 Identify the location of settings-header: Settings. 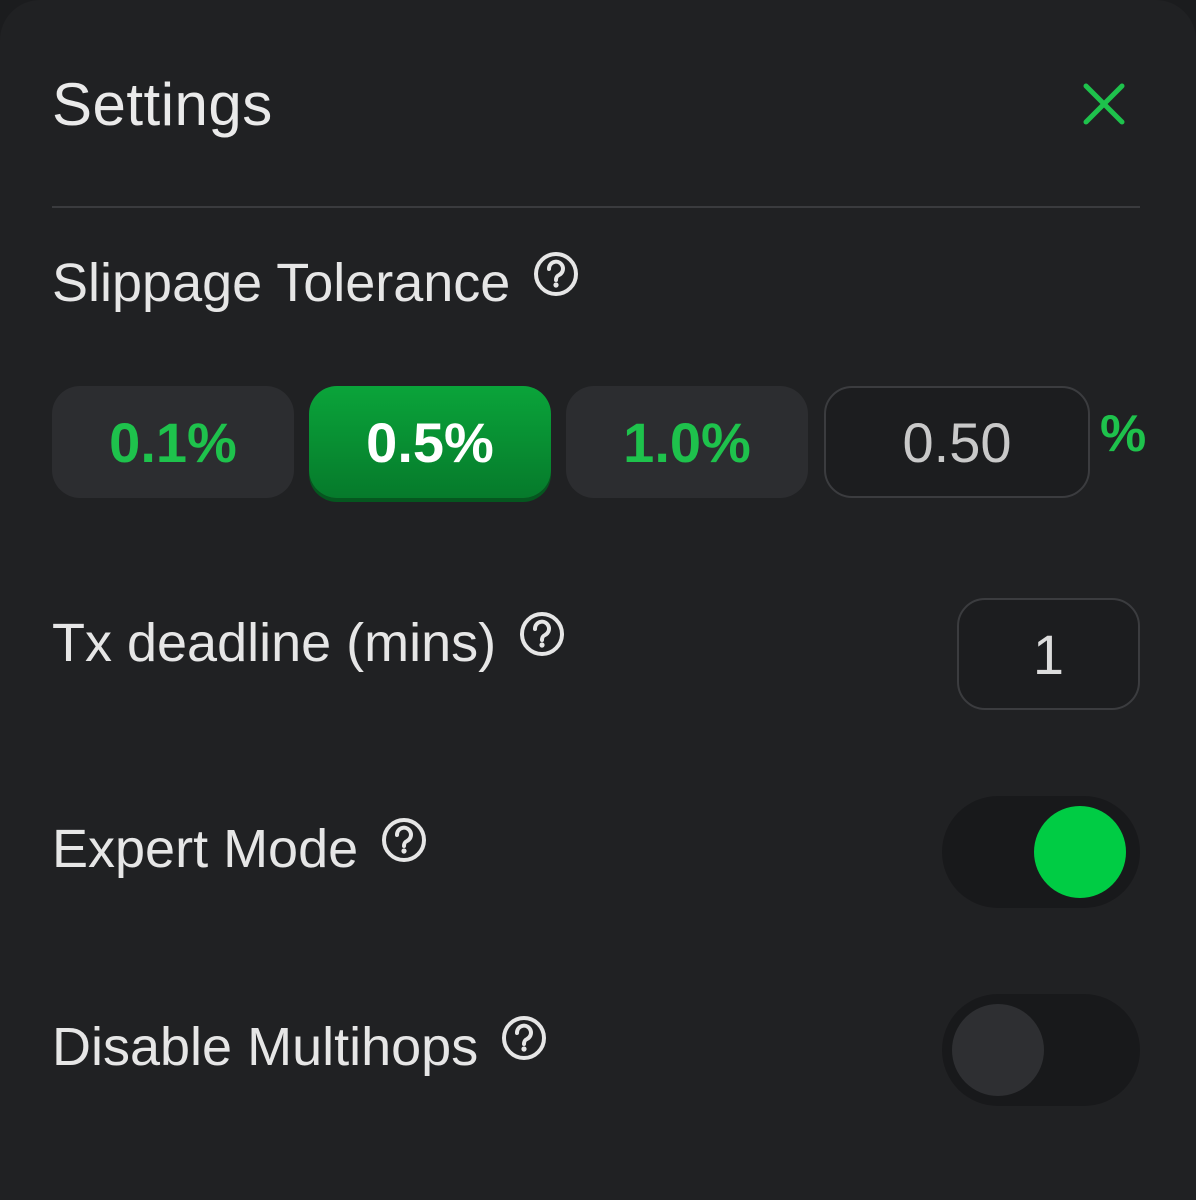
(596, 105).